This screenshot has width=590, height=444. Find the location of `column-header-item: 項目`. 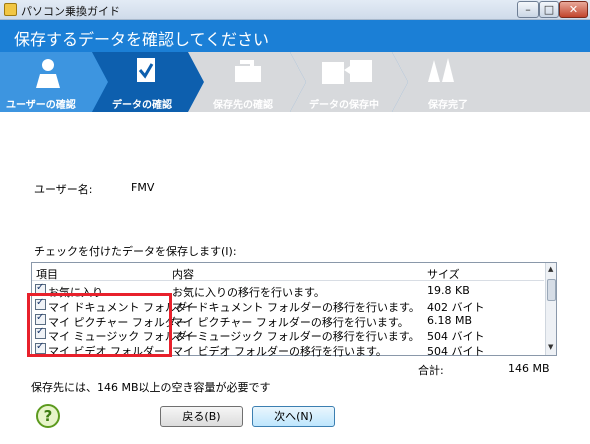

column-header-item: 項目 is located at coordinates (47, 274).